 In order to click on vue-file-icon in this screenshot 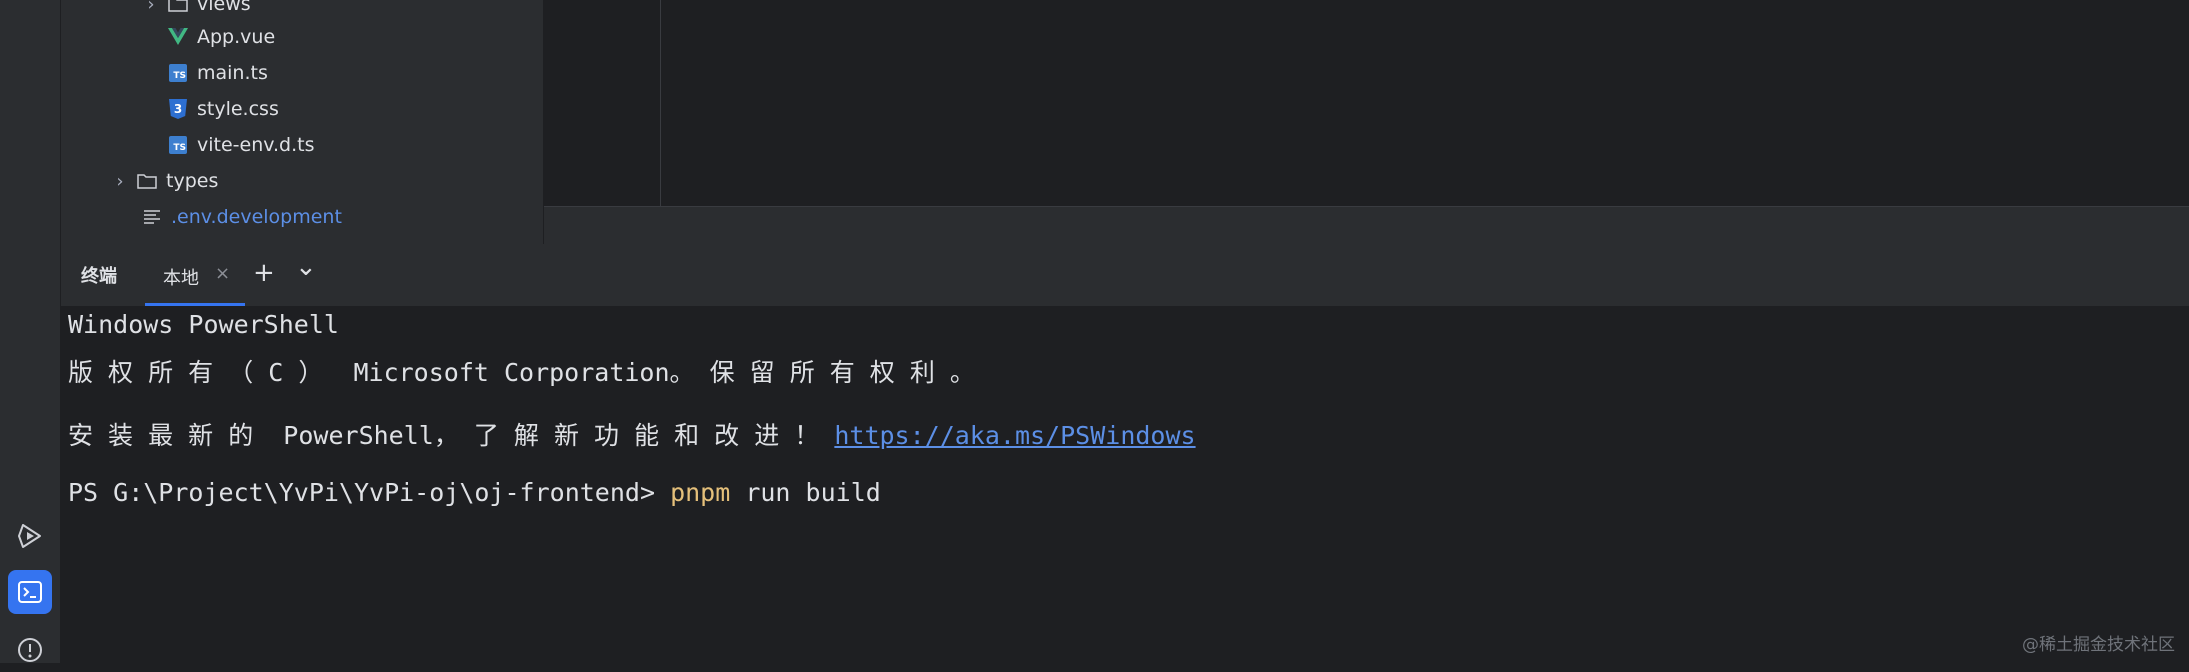, I will do `click(178, 37)`.